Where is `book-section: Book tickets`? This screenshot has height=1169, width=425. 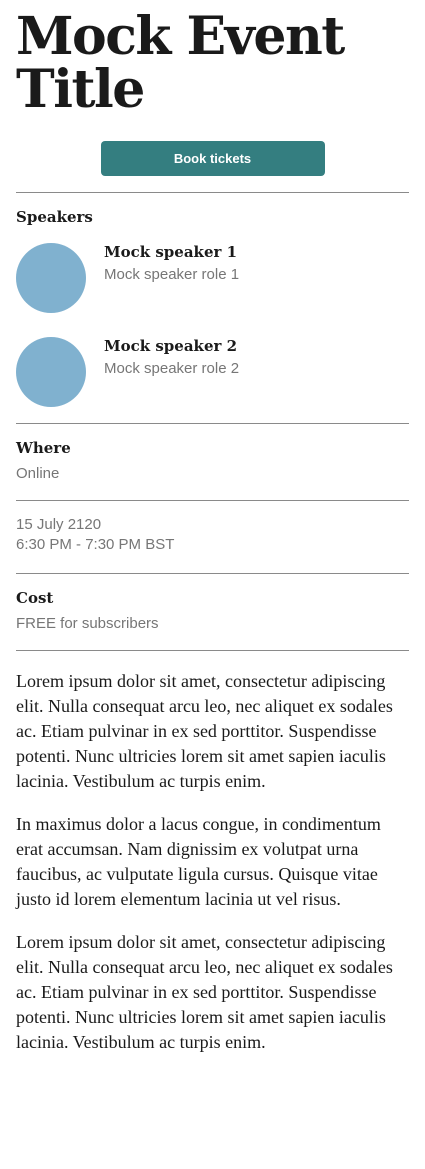 book-section: Book tickets is located at coordinates (212, 158).